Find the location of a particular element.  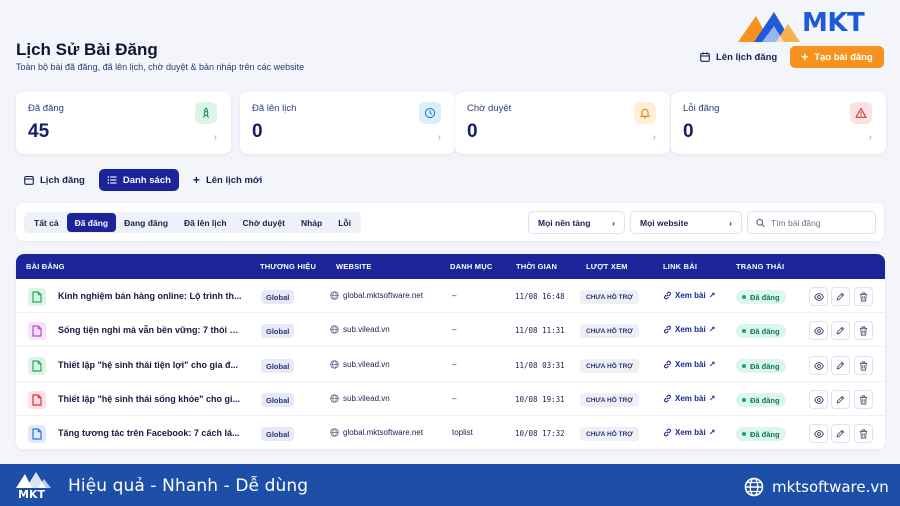

search-input is located at coordinates (819, 222).